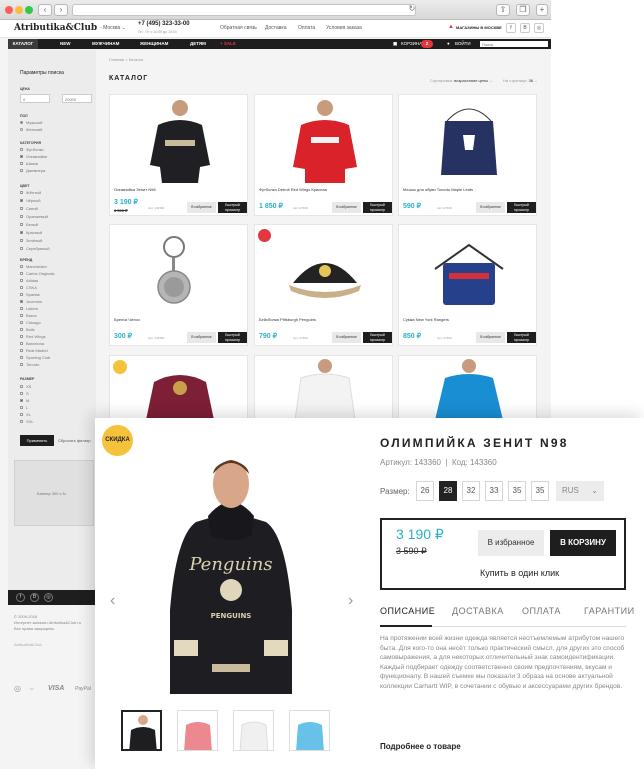 The image size is (644, 769). What do you see at coordinates (511, 28) in the screenshot?
I see `facebook-icon: f` at bounding box center [511, 28].